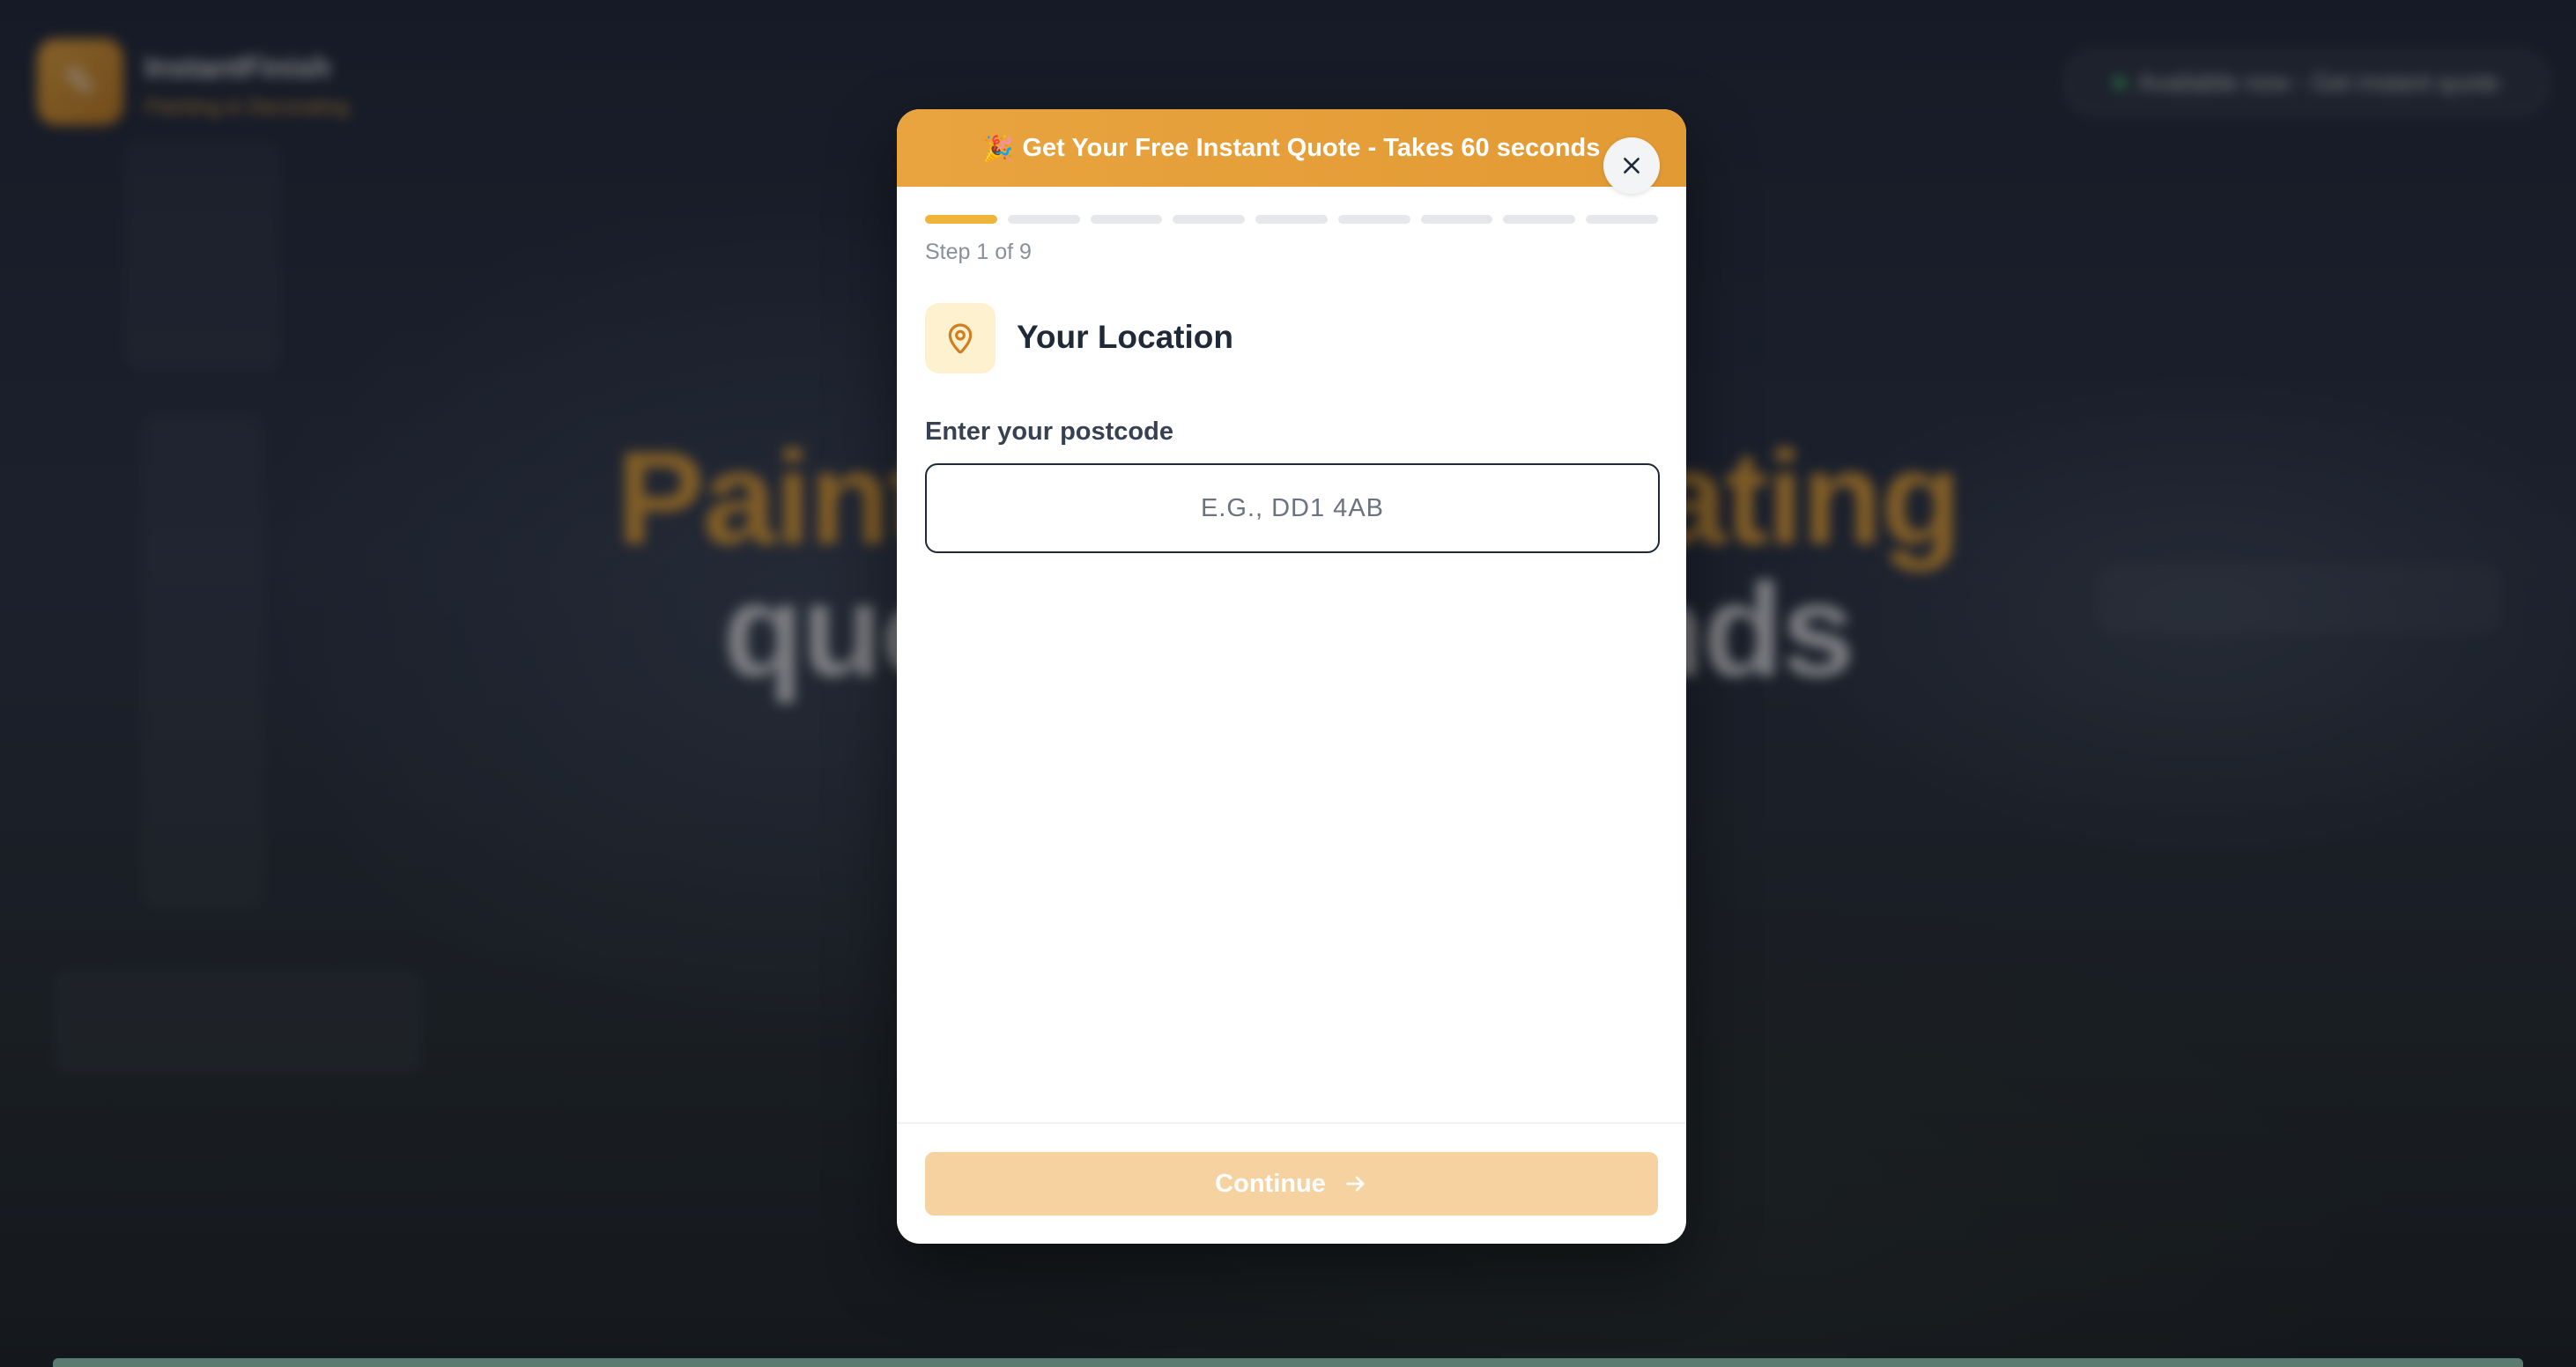 This screenshot has height=1367, width=2576. I want to click on page-bottom-edge, so click(1288, 1362).